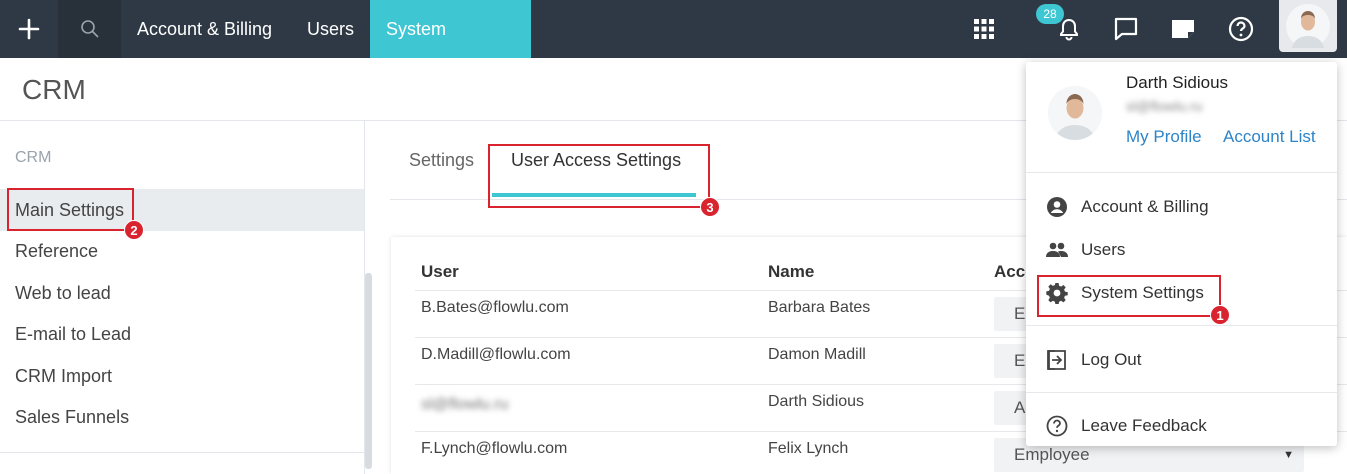 The width and height of the screenshot is (1347, 474). I want to click on menu-item-label: Leave Feedback, so click(1144, 425).